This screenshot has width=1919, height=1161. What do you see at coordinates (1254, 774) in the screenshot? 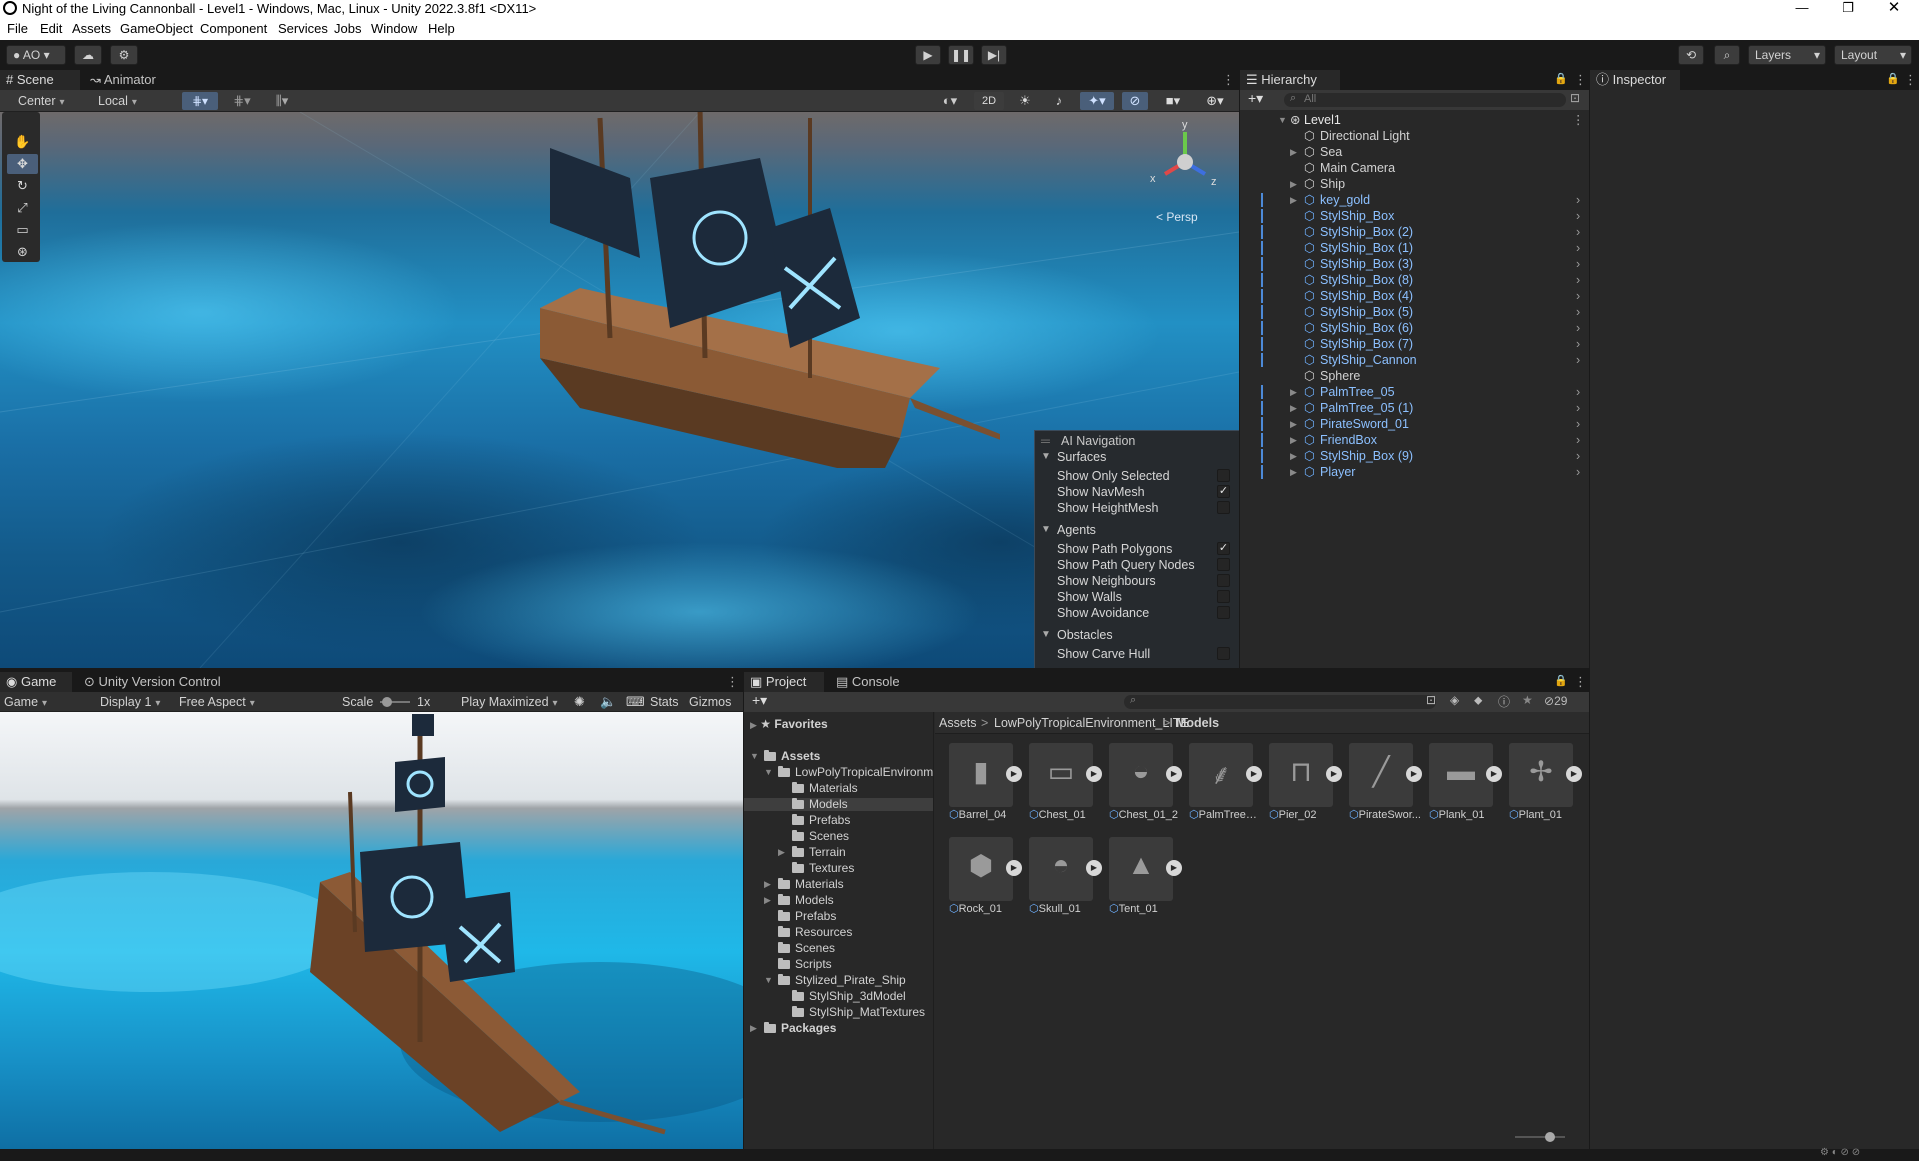
I see `expand-asset-icon: ▶` at bounding box center [1254, 774].